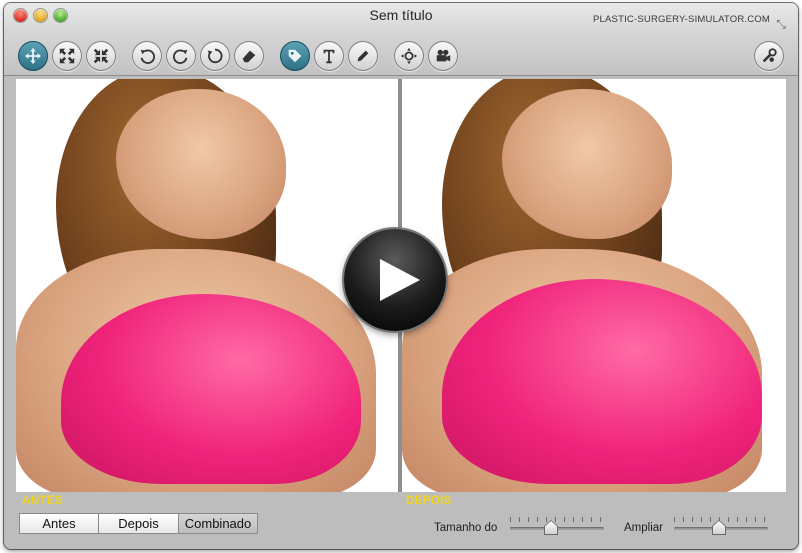 This screenshot has width=802, height=553. I want to click on settings-button, so click(769, 56).